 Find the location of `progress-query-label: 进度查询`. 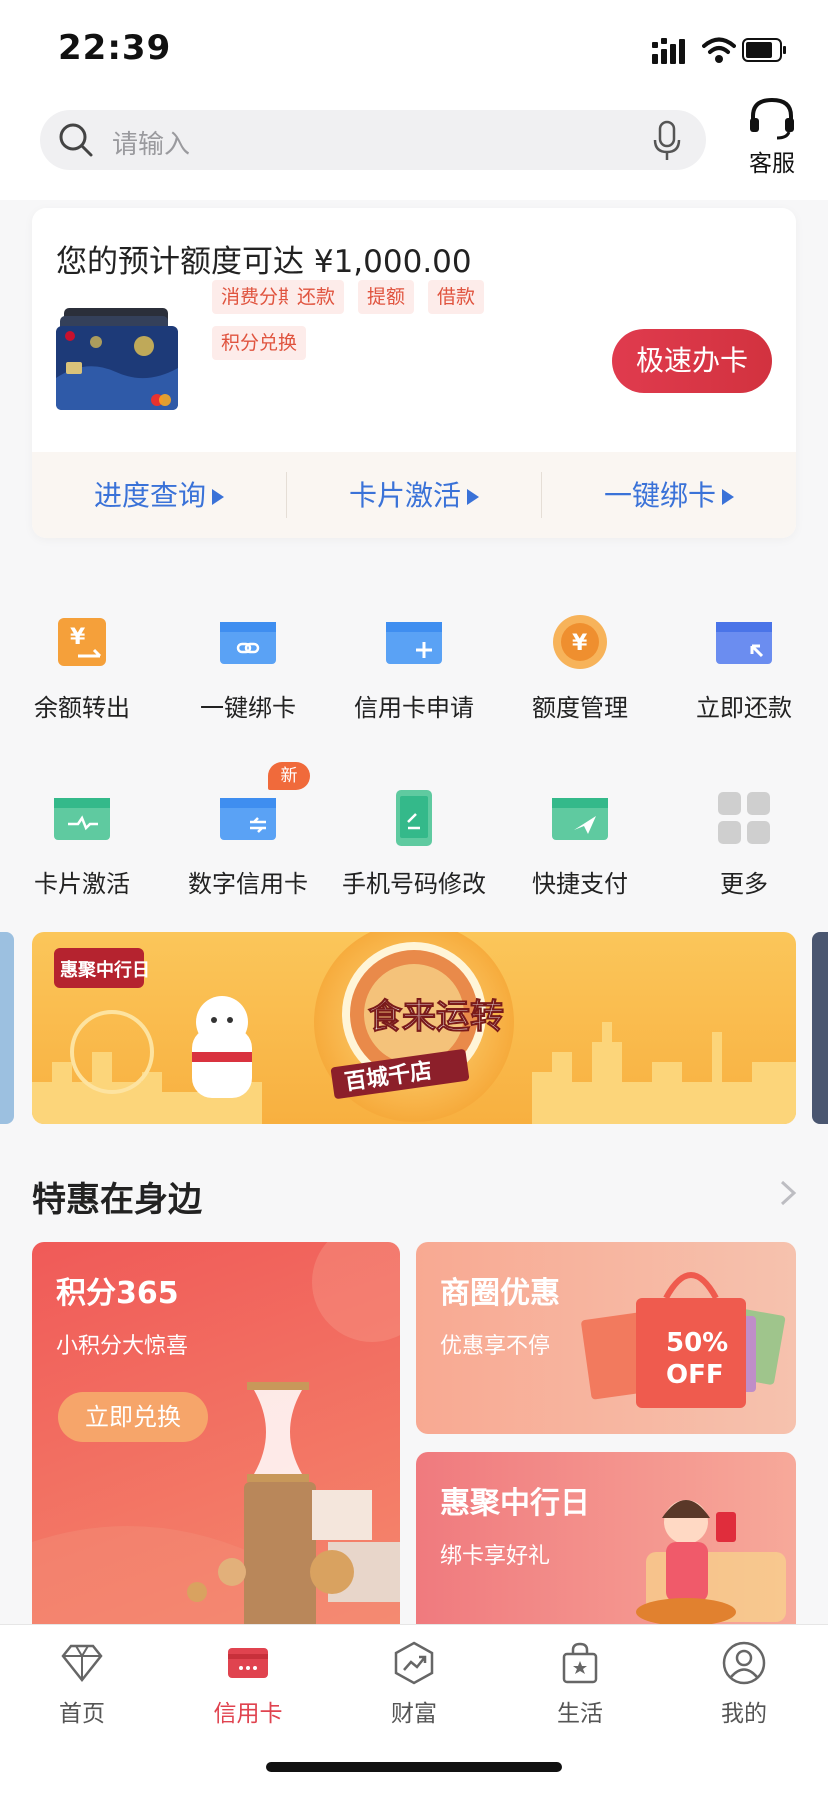

progress-query-label: 进度查询 is located at coordinates (149, 495).